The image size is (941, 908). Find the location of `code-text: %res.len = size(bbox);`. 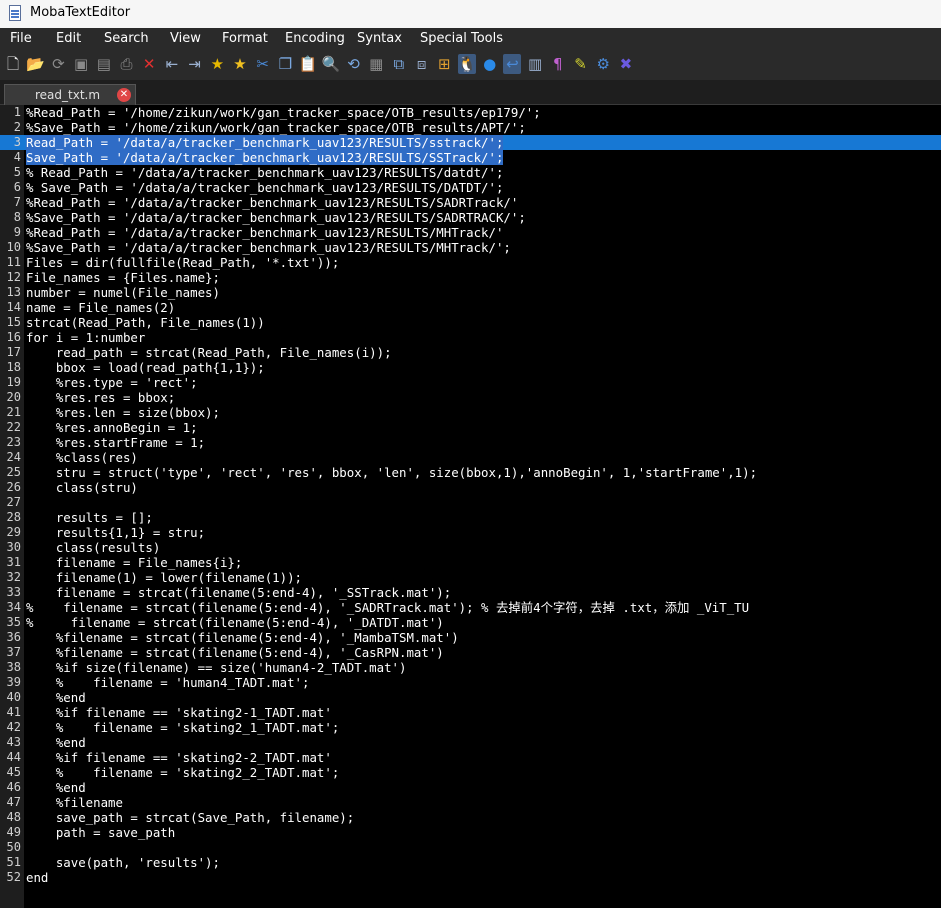

code-text: %res.len = size(bbox); is located at coordinates (123, 412).